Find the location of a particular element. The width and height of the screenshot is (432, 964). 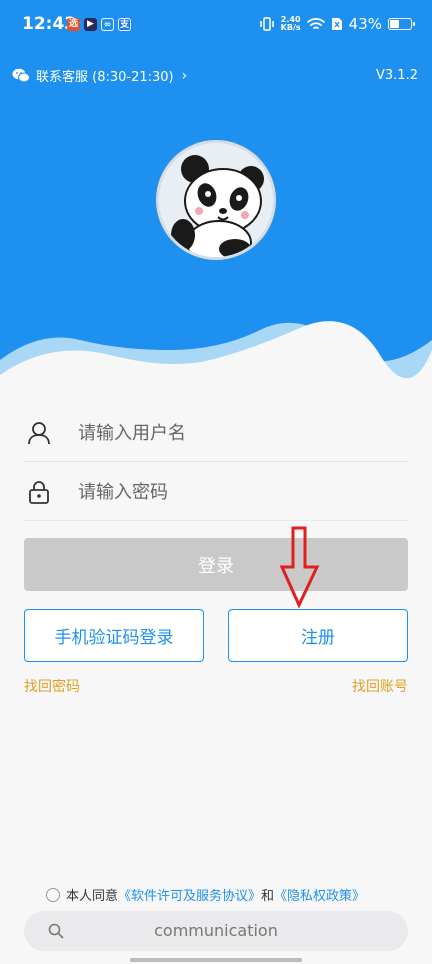

password-input is located at coordinates (238, 492).